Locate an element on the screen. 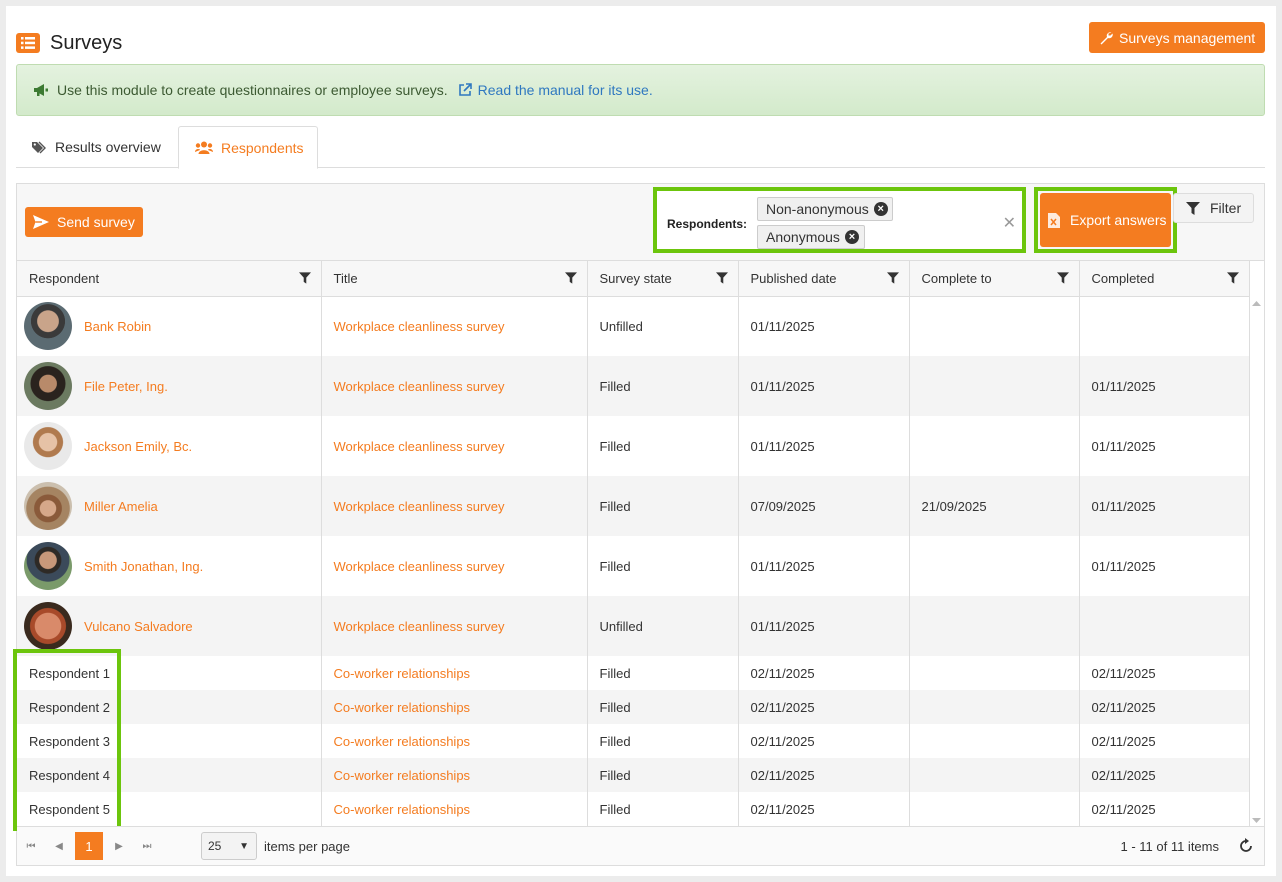 The width and height of the screenshot is (1282, 882). respondent-link: Smith Jonathan, Ing. is located at coordinates (143, 566).